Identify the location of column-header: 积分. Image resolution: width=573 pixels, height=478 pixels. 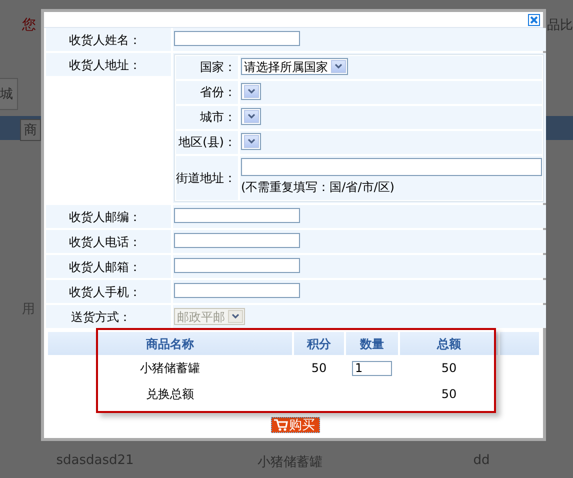
(319, 343).